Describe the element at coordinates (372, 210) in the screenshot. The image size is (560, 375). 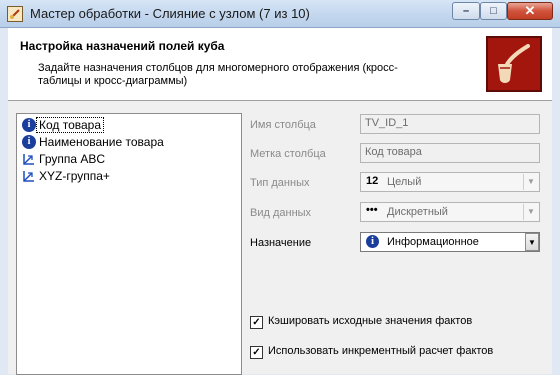
I see `discrete-icon: •••` at that location.